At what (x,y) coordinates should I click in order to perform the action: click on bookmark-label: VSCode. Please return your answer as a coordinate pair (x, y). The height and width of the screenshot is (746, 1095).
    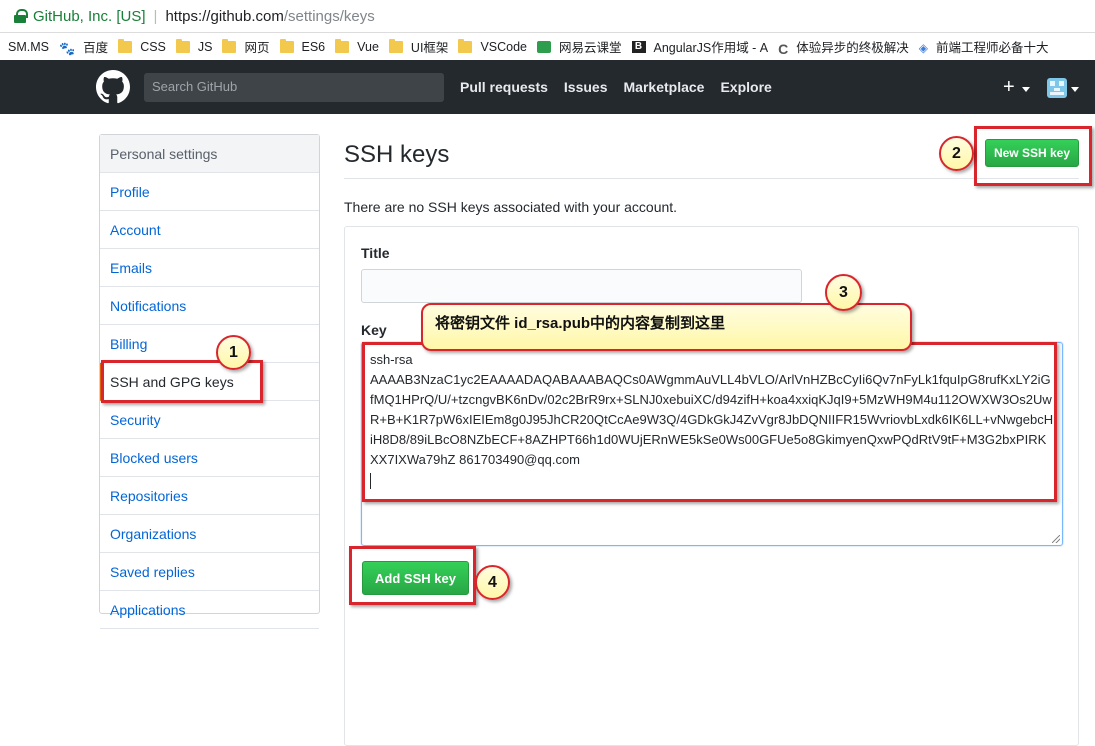
    Looking at the image, I should click on (503, 46).